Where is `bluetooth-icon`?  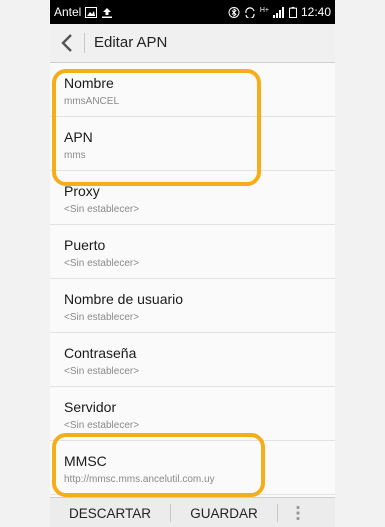
bluetooth-icon is located at coordinates (234, 12).